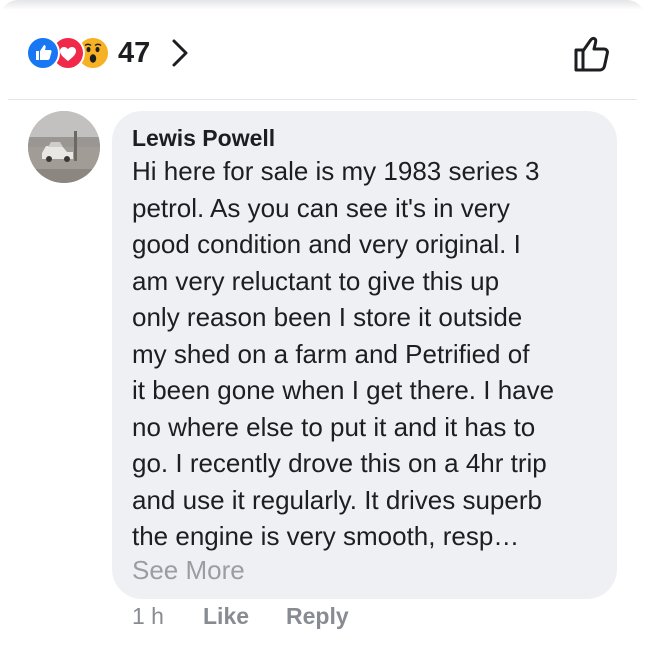 This screenshot has width=645, height=650. What do you see at coordinates (148, 616) in the screenshot?
I see `comment-timestamp: 1 h` at bounding box center [148, 616].